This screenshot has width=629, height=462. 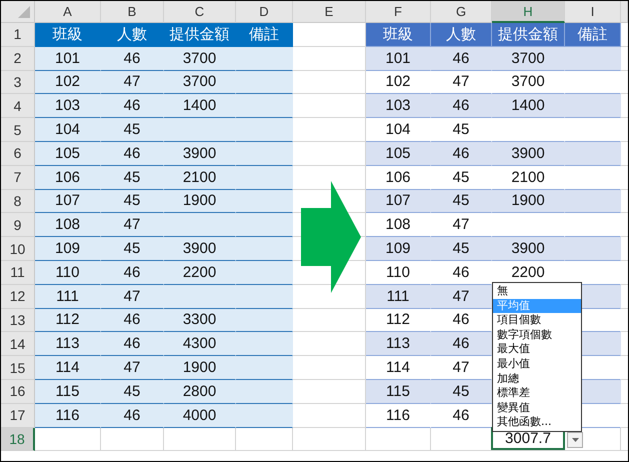 I want to click on dropdown-option: 無, so click(x=537, y=291).